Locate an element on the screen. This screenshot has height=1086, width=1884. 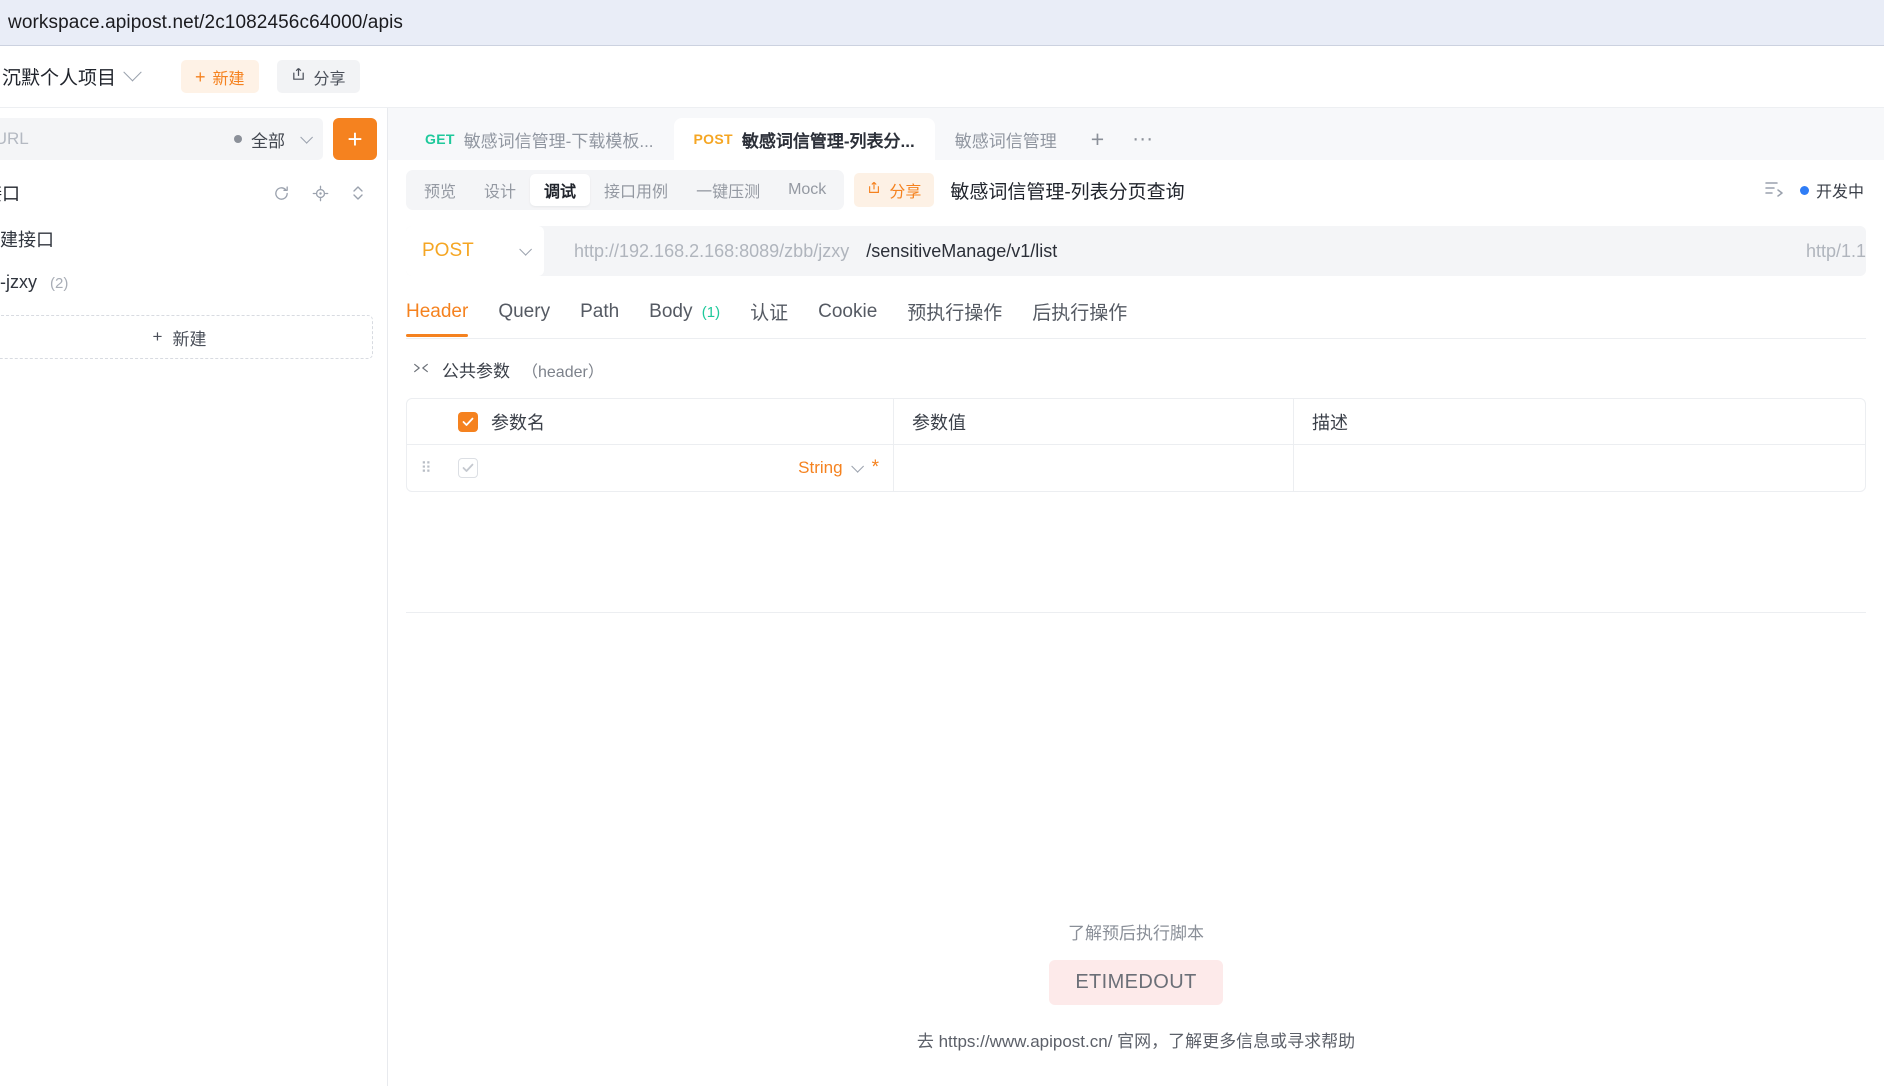
doc-icon is located at coordinates (1774, 190).